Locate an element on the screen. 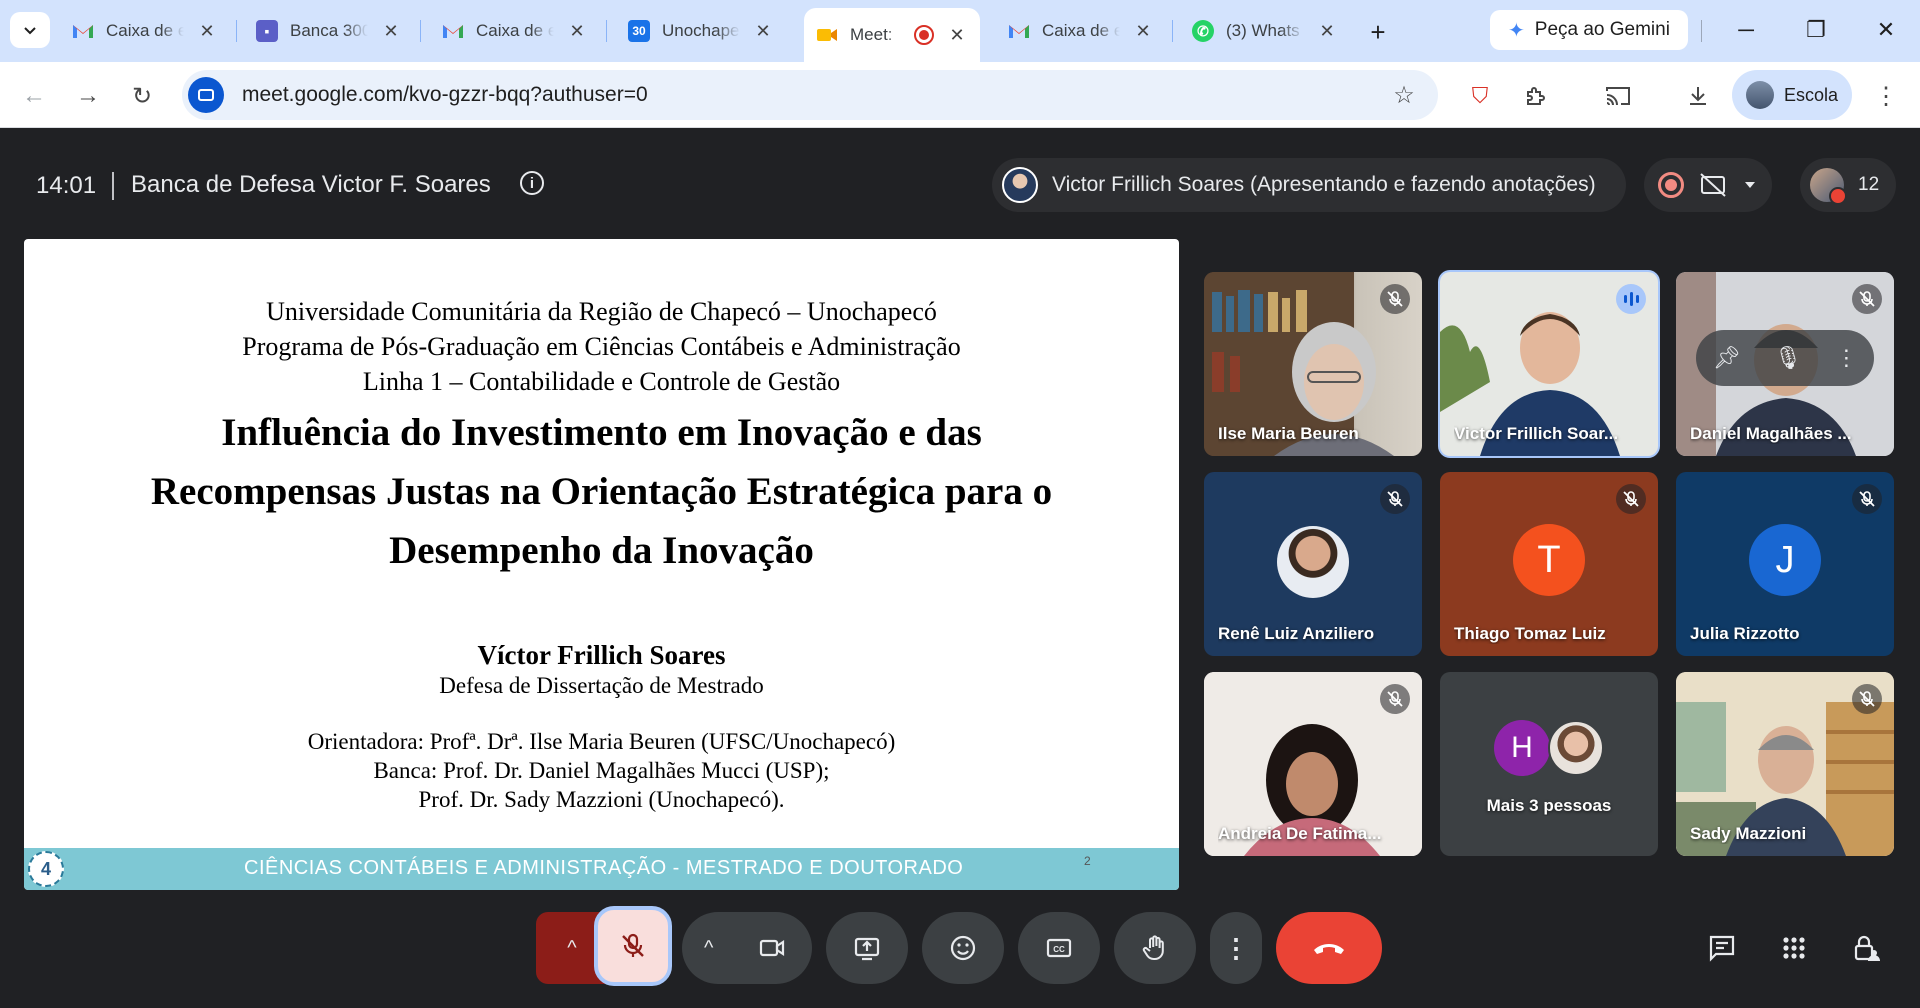 The height and width of the screenshot is (1008, 1920). bookmark-star-icon: ☆ is located at coordinates (1404, 95).